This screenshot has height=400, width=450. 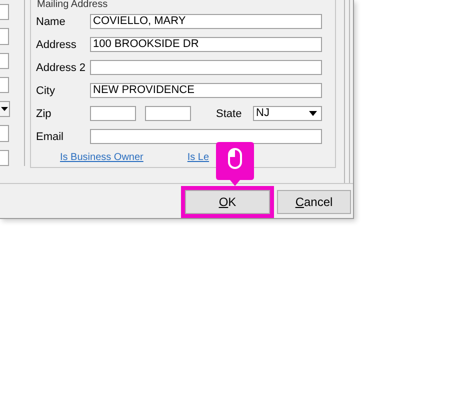 I want to click on input-field: COVIELLO, MARY, so click(x=206, y=21).